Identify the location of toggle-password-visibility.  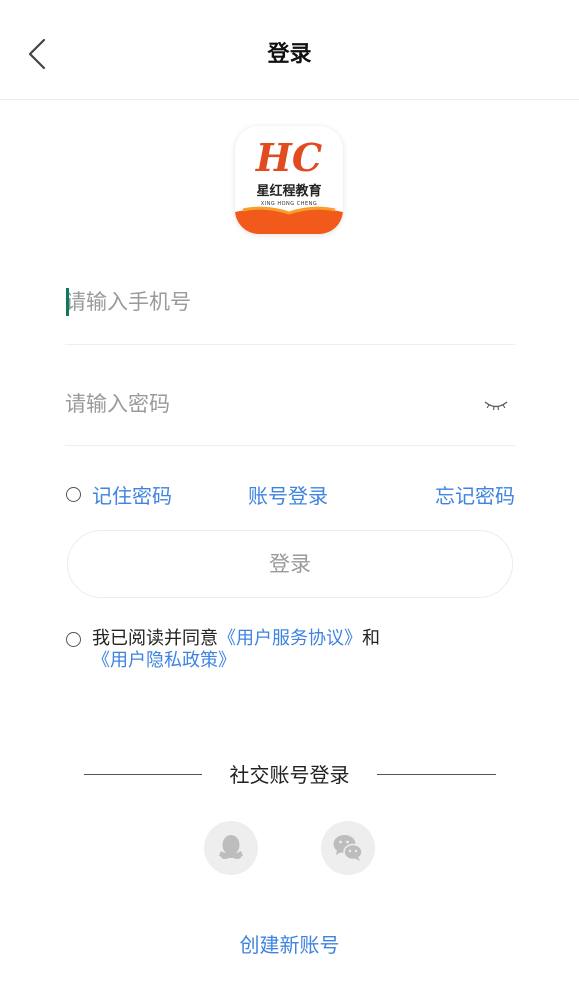
(496, 404).